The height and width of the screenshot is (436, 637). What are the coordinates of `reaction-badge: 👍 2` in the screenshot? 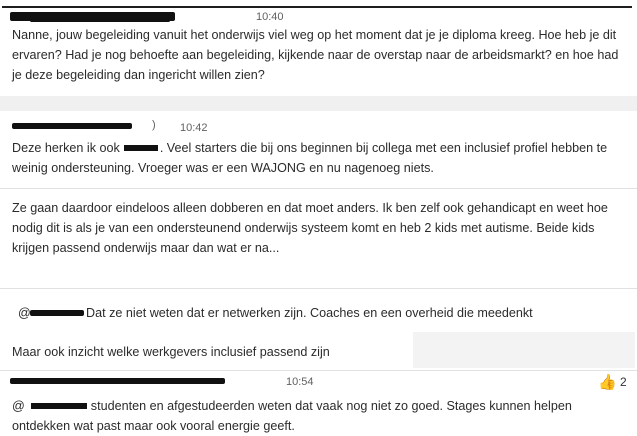 It's located at (614, 383).